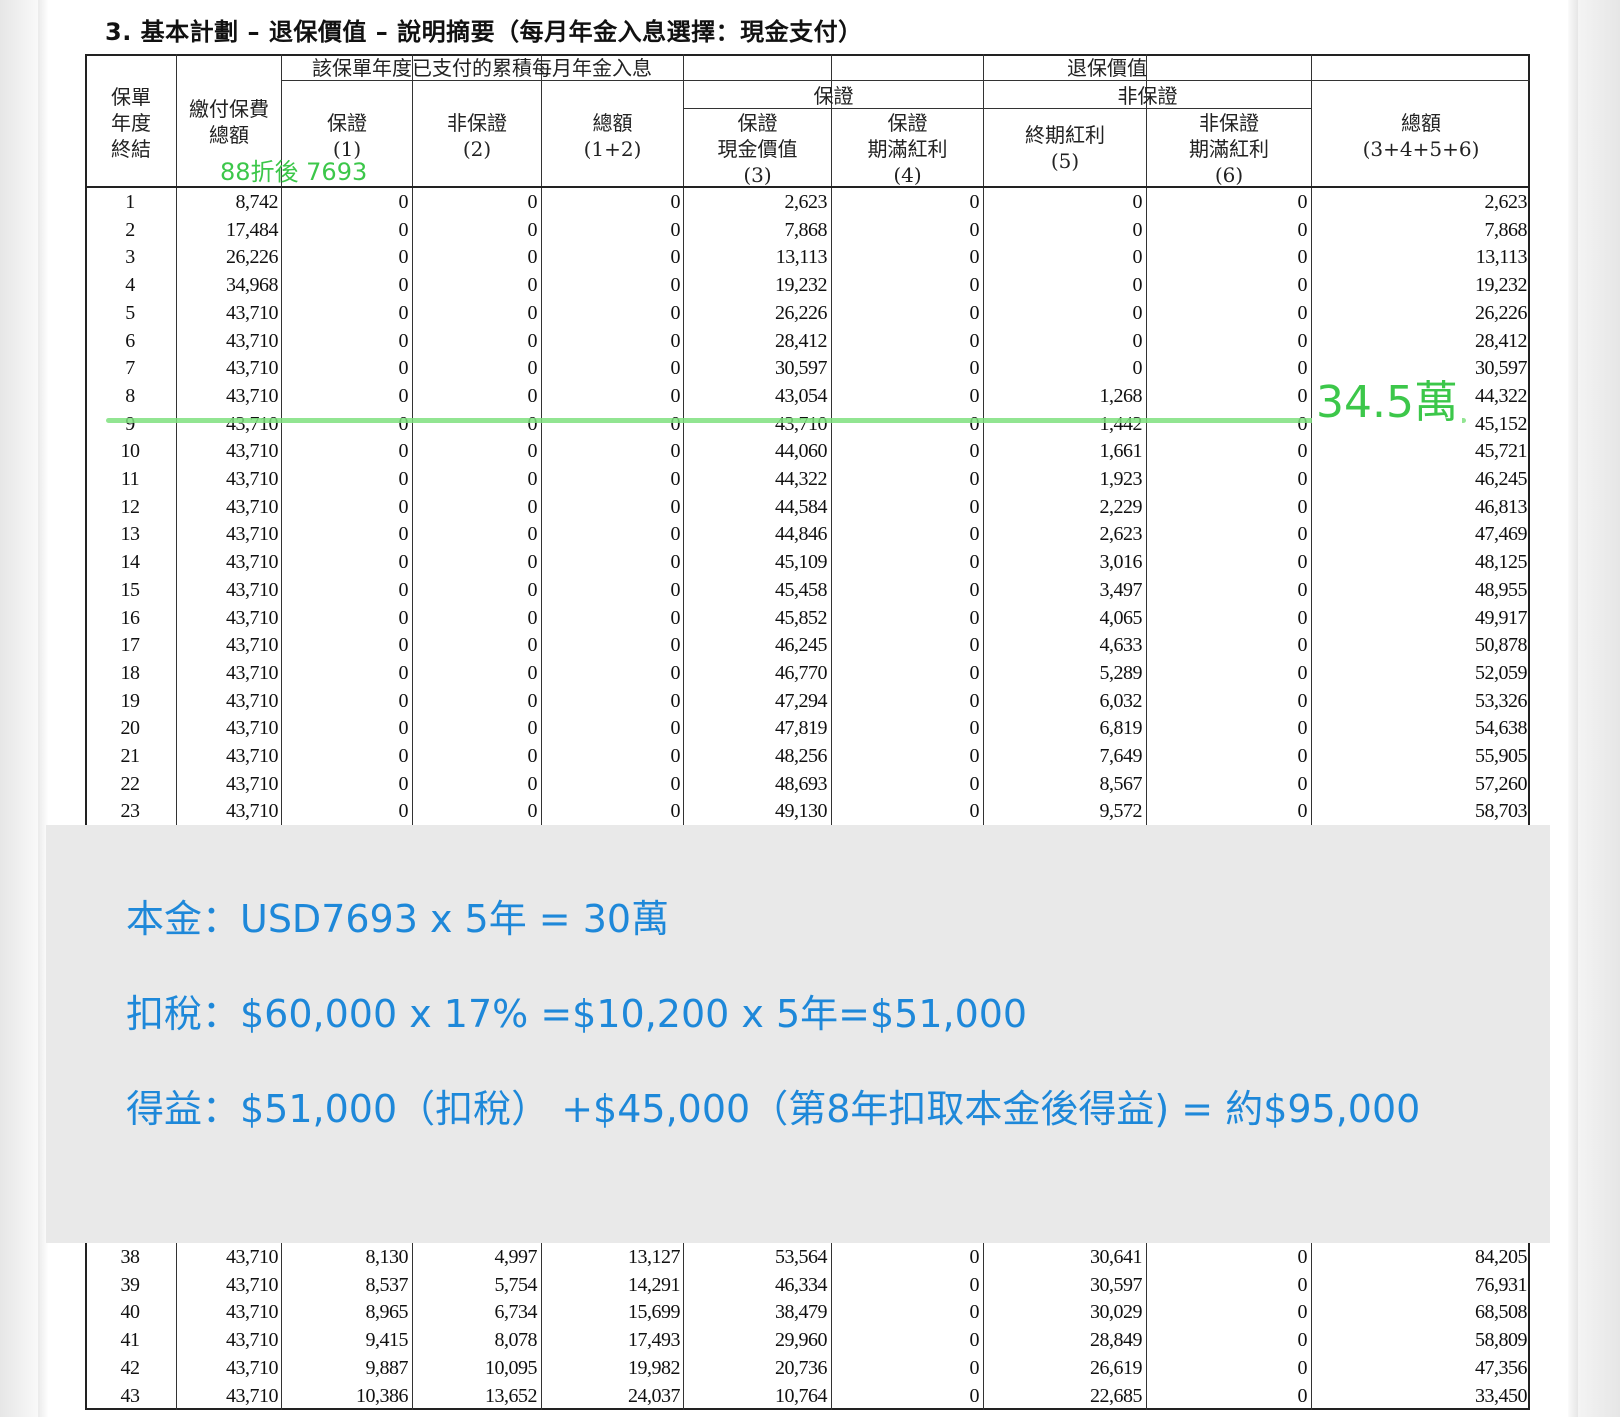  Describe the element at coordinates (1501, 783) in the screenshot. I see `cell-value: 57,260` at that location.